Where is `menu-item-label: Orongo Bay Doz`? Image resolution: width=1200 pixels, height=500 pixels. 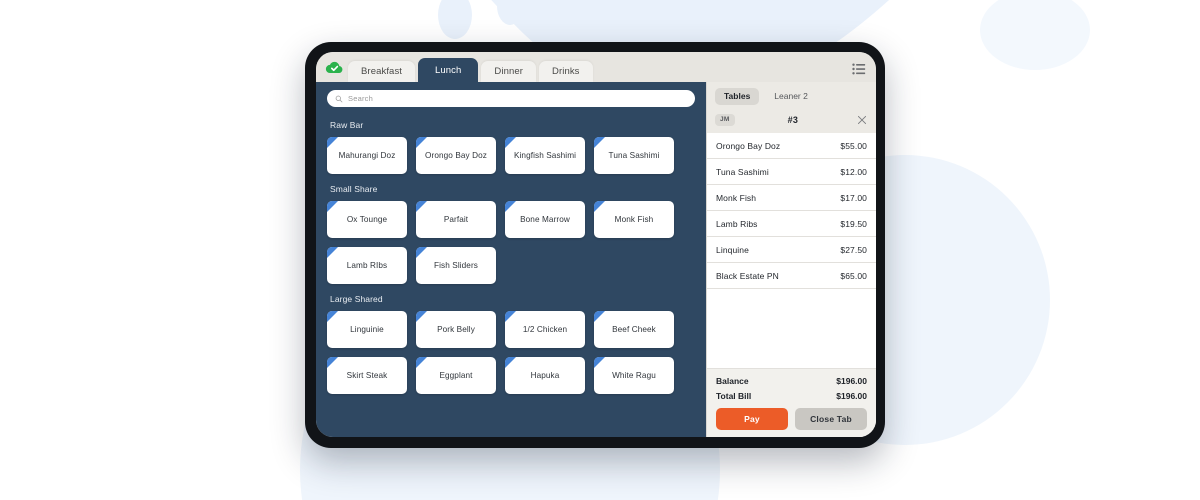
menu-item-label: Orongo Bay Doz is located at coordinates (456, 155).